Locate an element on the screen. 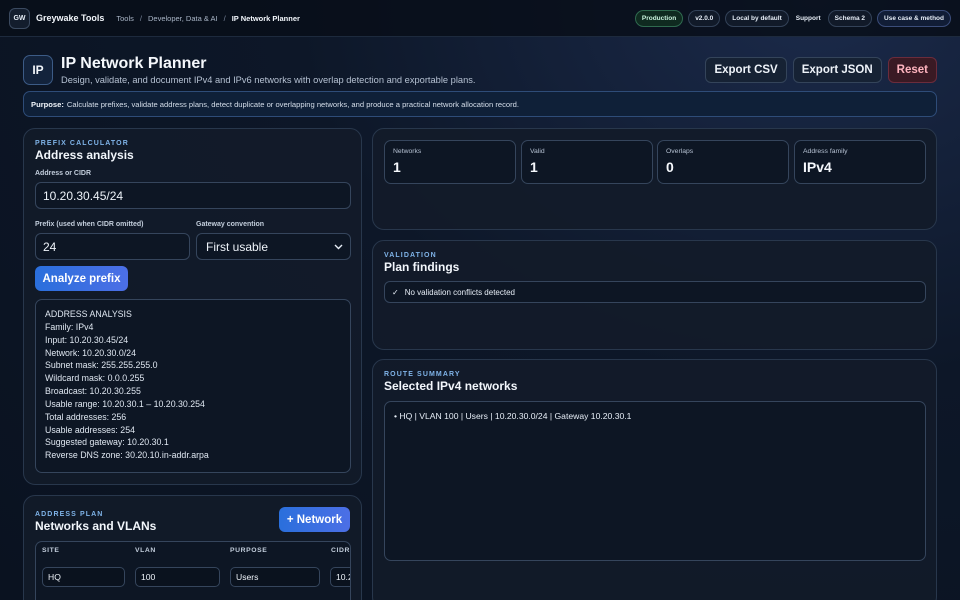 The height and width of the screenshot is (600, 960). address-input is located at coordinates (193, 195).